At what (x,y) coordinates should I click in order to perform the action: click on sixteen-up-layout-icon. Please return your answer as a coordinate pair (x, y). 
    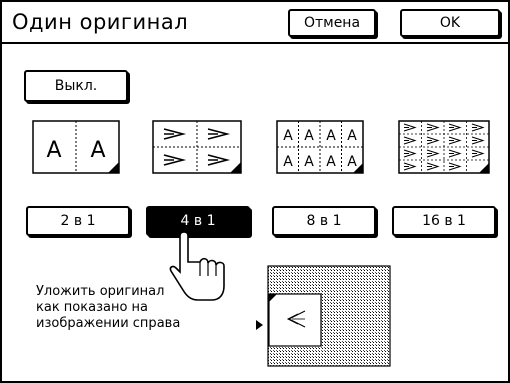
    Looking at the image, I should click on (444, 147).